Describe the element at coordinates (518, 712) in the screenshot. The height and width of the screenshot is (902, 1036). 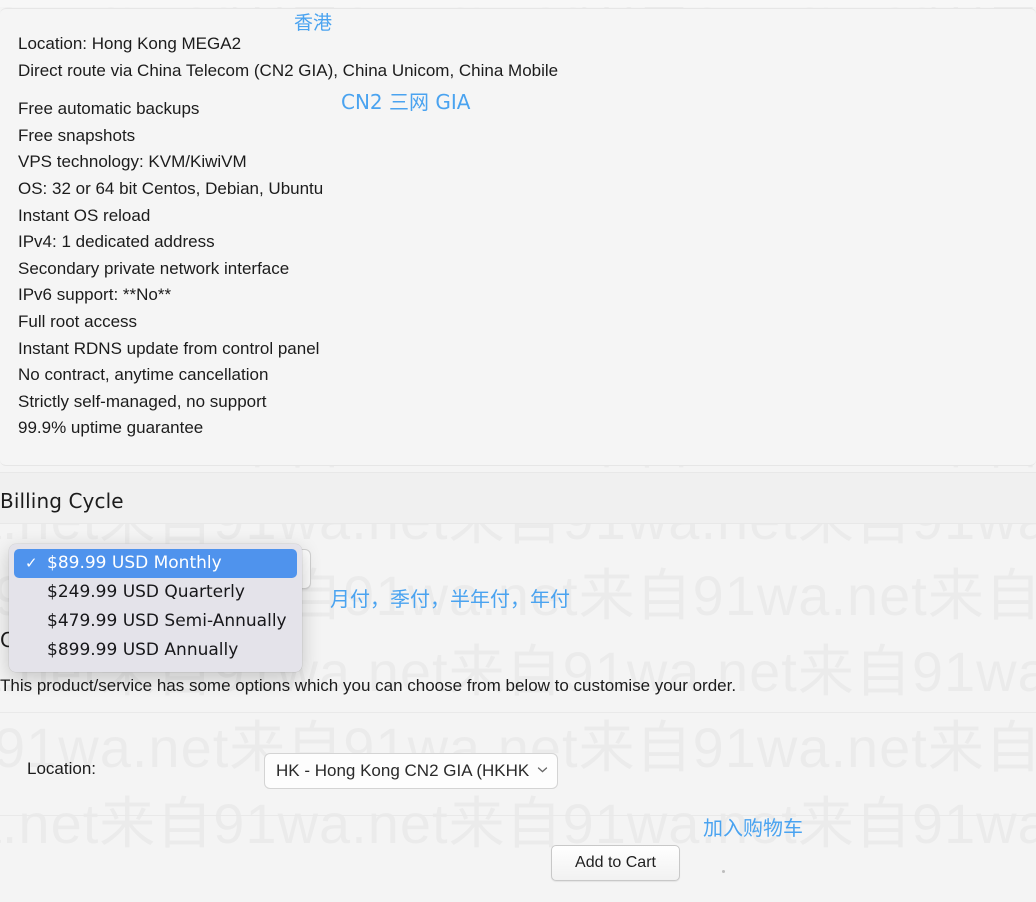
I see `divider-top` at that location.